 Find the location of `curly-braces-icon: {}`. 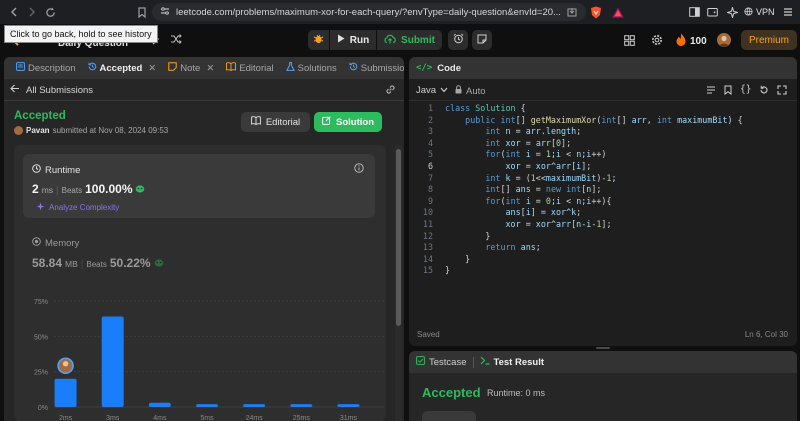

curly-braces-icon: {} is located at coordinates (745, 91).